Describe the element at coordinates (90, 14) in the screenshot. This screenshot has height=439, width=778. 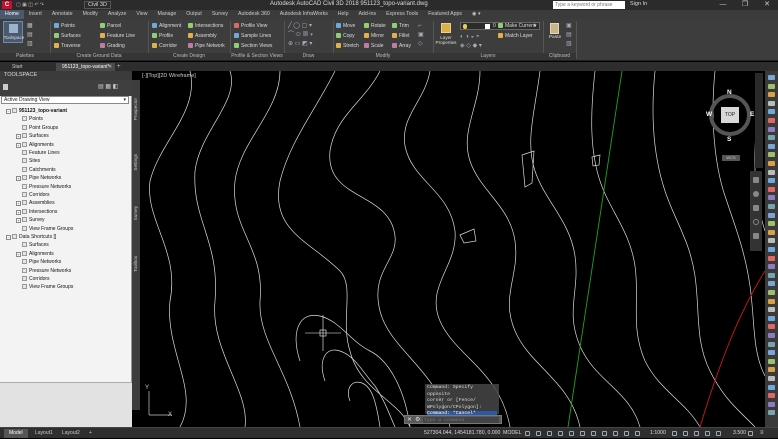
I see `ribbon-tab-modify: Modify` at that location.